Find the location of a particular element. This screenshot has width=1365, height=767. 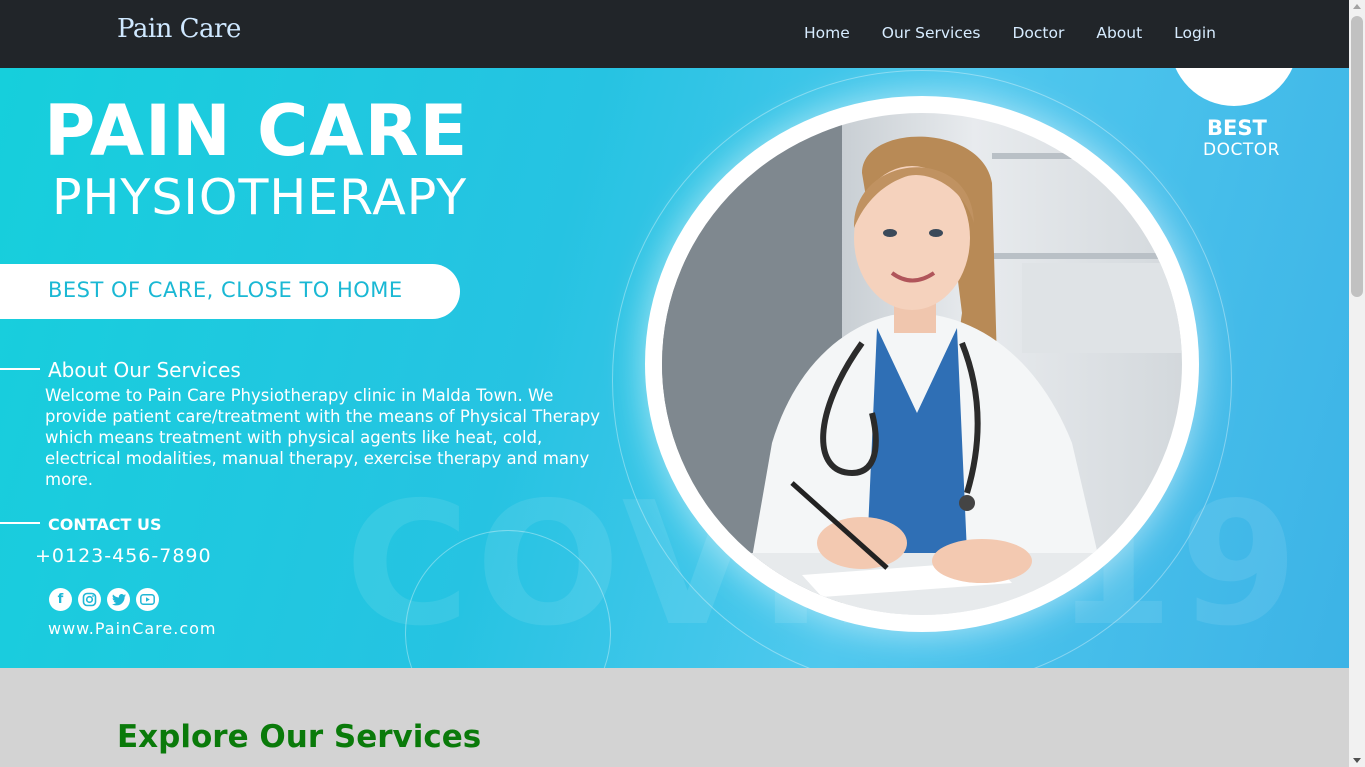

contact-heading: CONTACT US is located at coordinates (105, 524).